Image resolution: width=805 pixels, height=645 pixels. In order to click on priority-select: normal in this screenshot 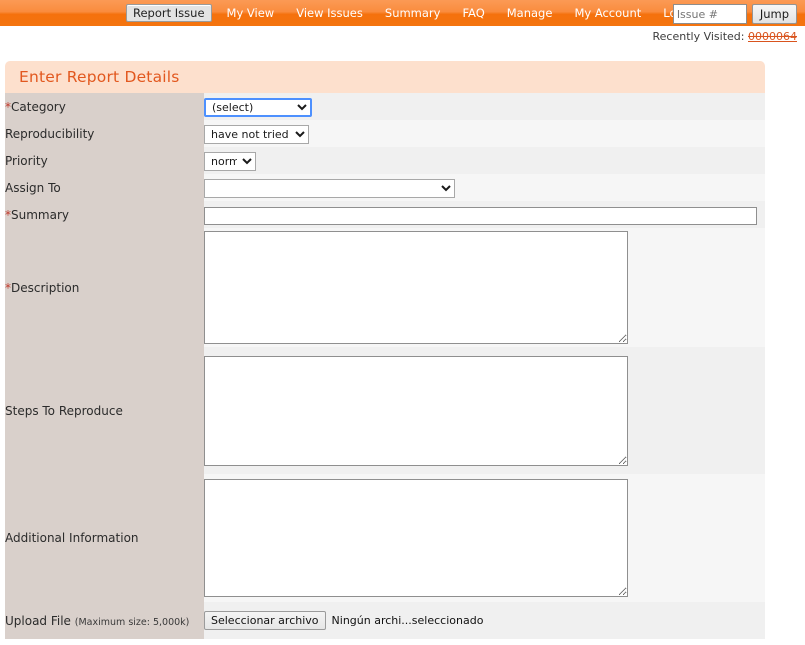, I will do `click(230, 161)`.